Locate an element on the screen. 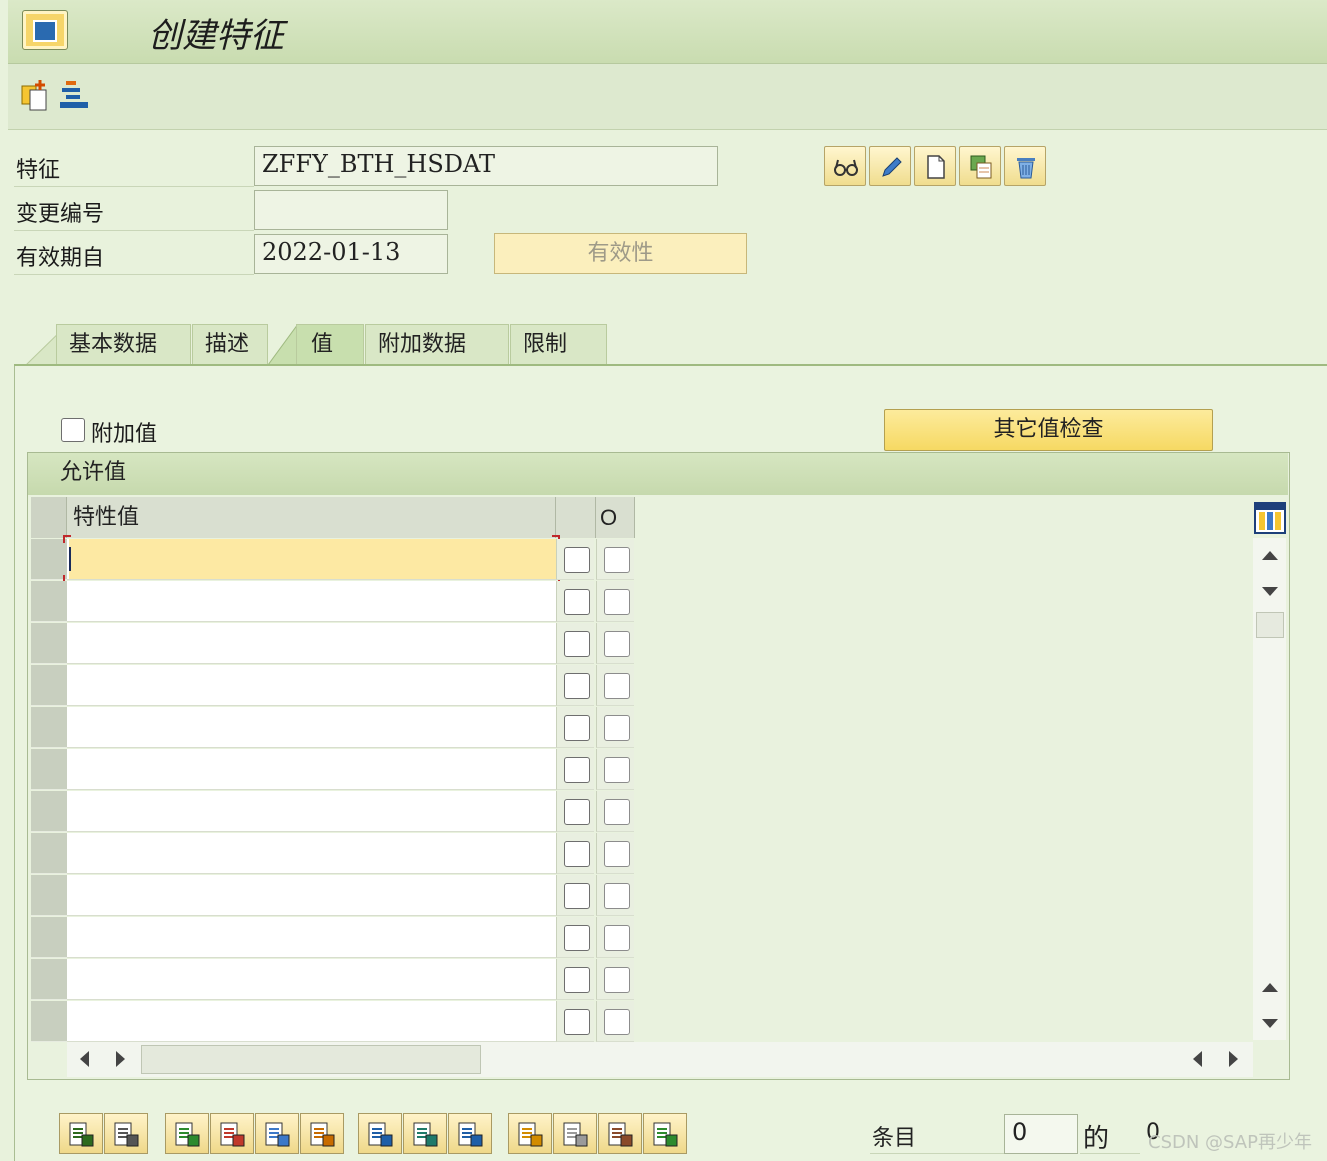  scroll-far-left-icon is located at coordinates (1197, 1059).